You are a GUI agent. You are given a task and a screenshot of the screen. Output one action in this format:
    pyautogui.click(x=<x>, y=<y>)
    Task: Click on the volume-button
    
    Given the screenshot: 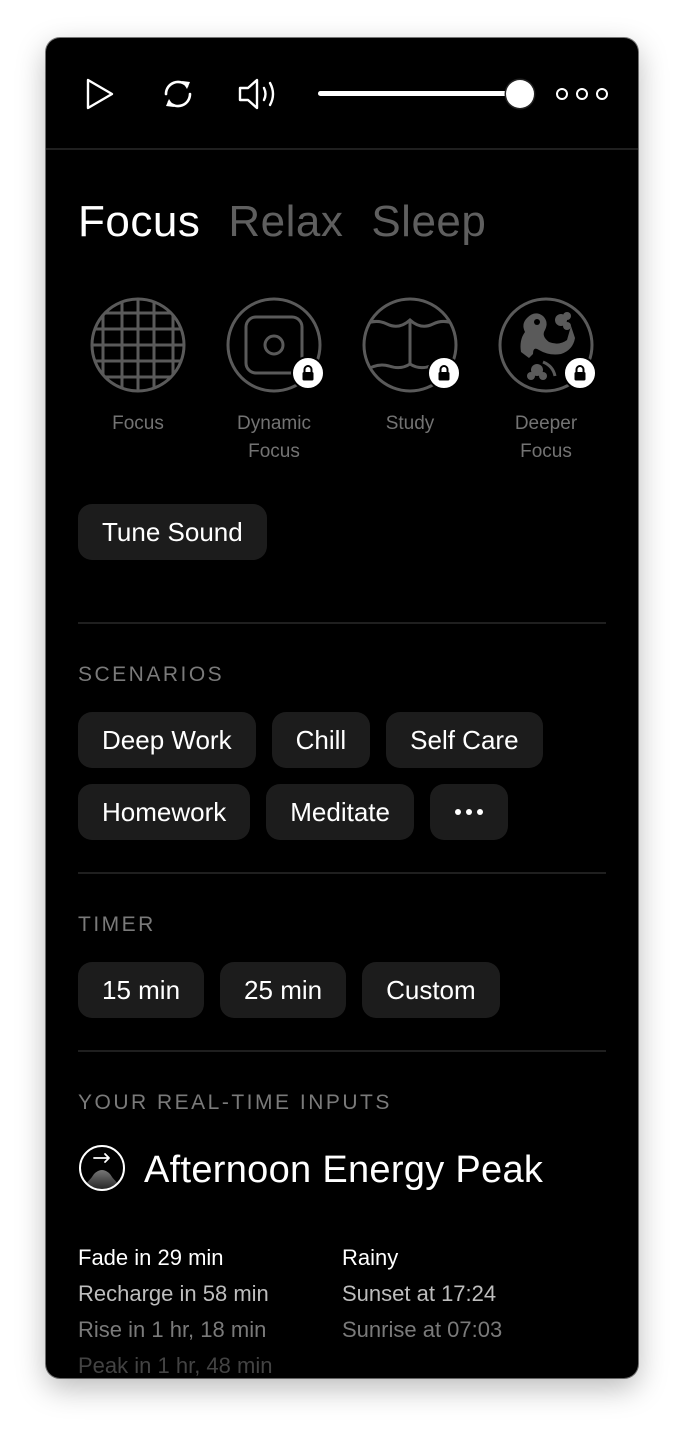 What is the action you would take?
    pyautogui.click(x=258, y=94)
    